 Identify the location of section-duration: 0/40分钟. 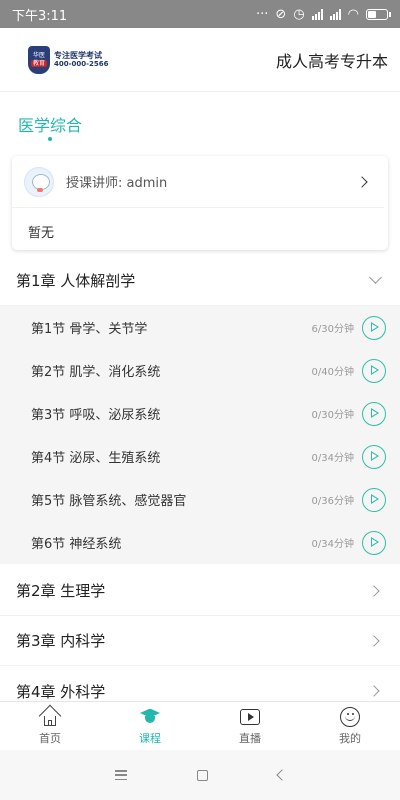
(332, 372).